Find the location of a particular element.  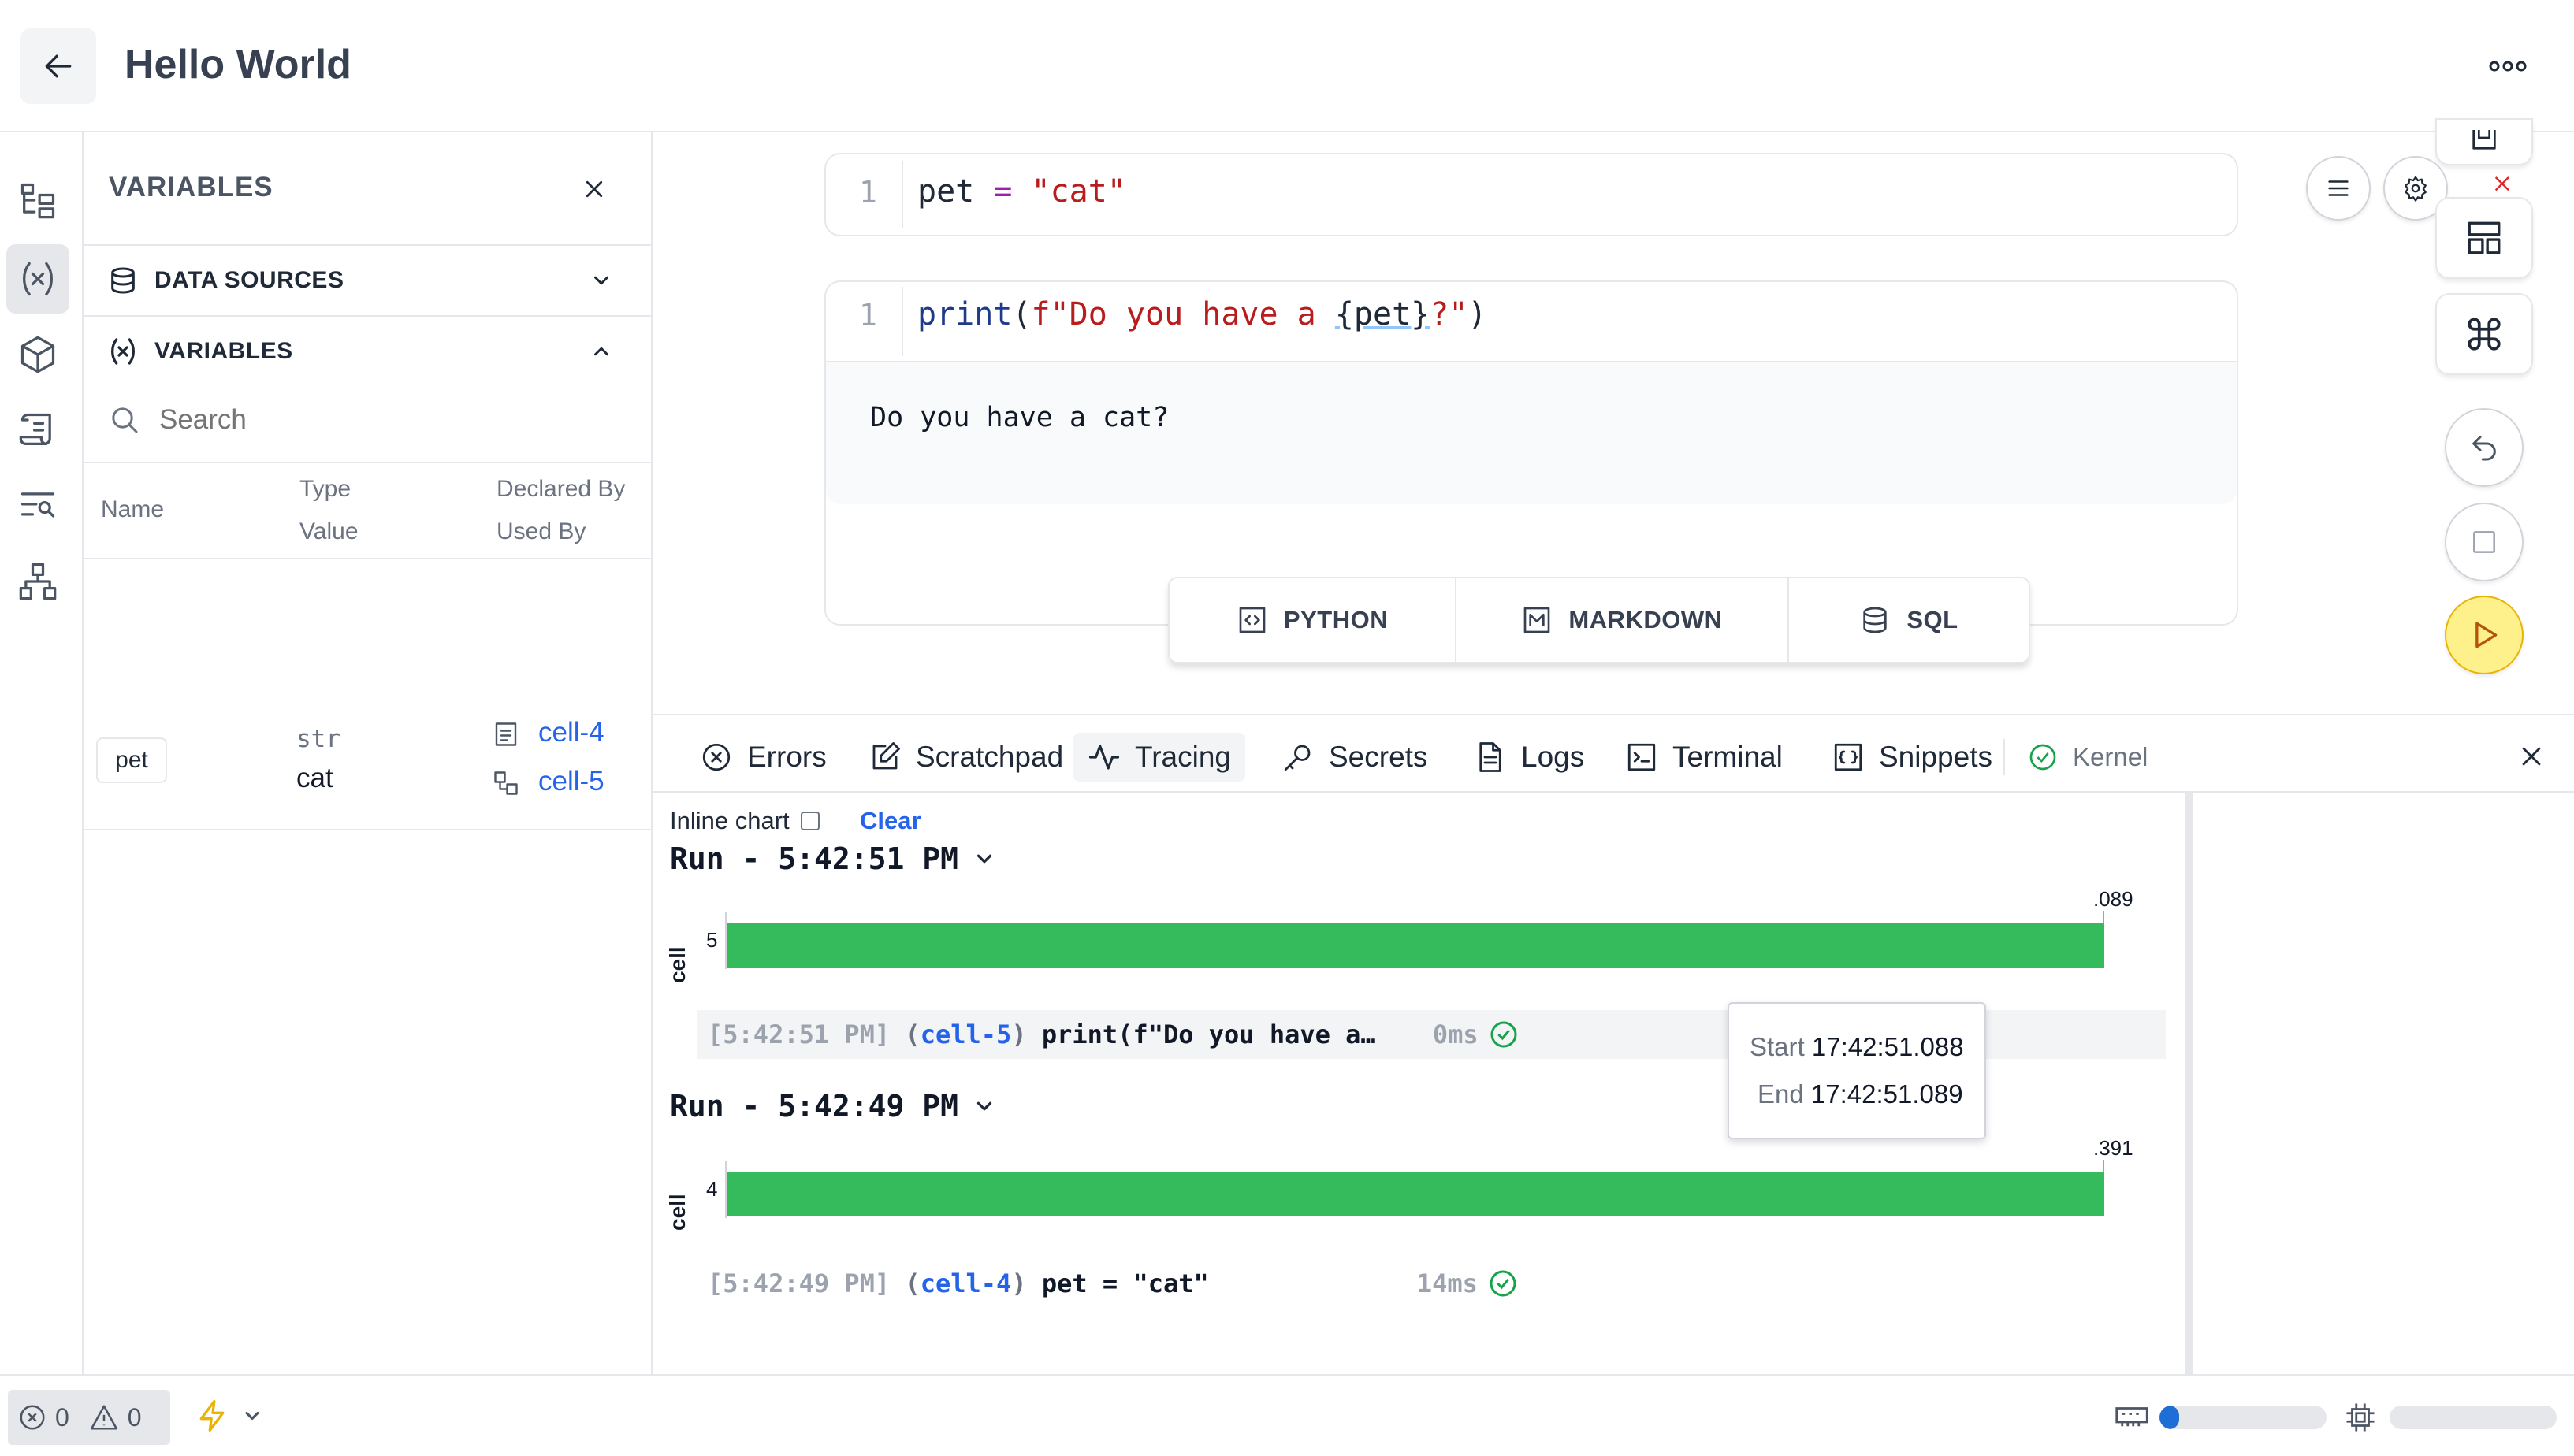

tab-errors: Errors is located at coordinates (764, 757).